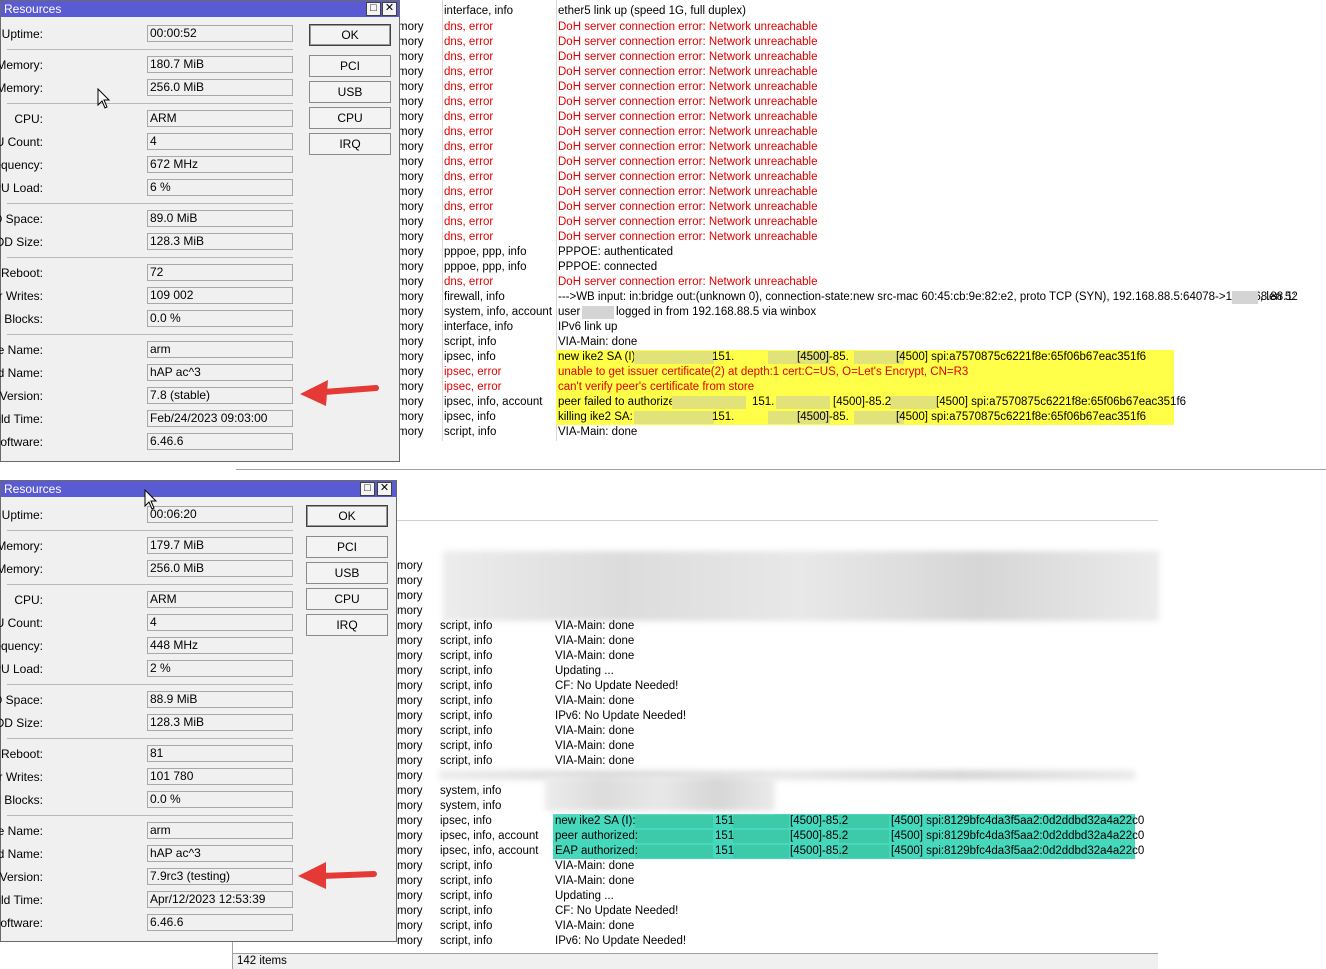 The width and height of the screenshot is (1326, 969). What do you see at coordinates (489, 836) in the screenshot?
I see `log-topic: ipsec, info, account` at bounding box center [489, 836].